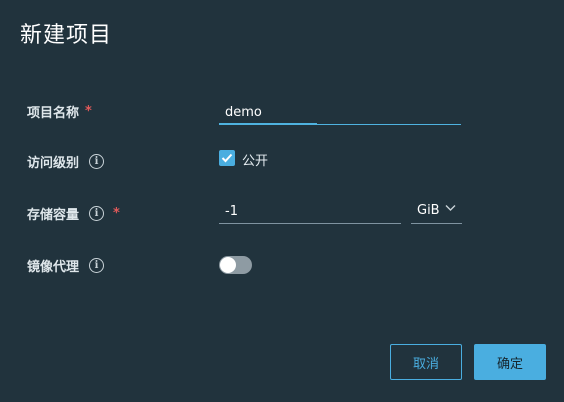 This screenshot has width=564, height=402. What do you see at coordinates (436, 223) in the screenshot?
I see `storage-unit-underline` at bounding box center [436, 223].